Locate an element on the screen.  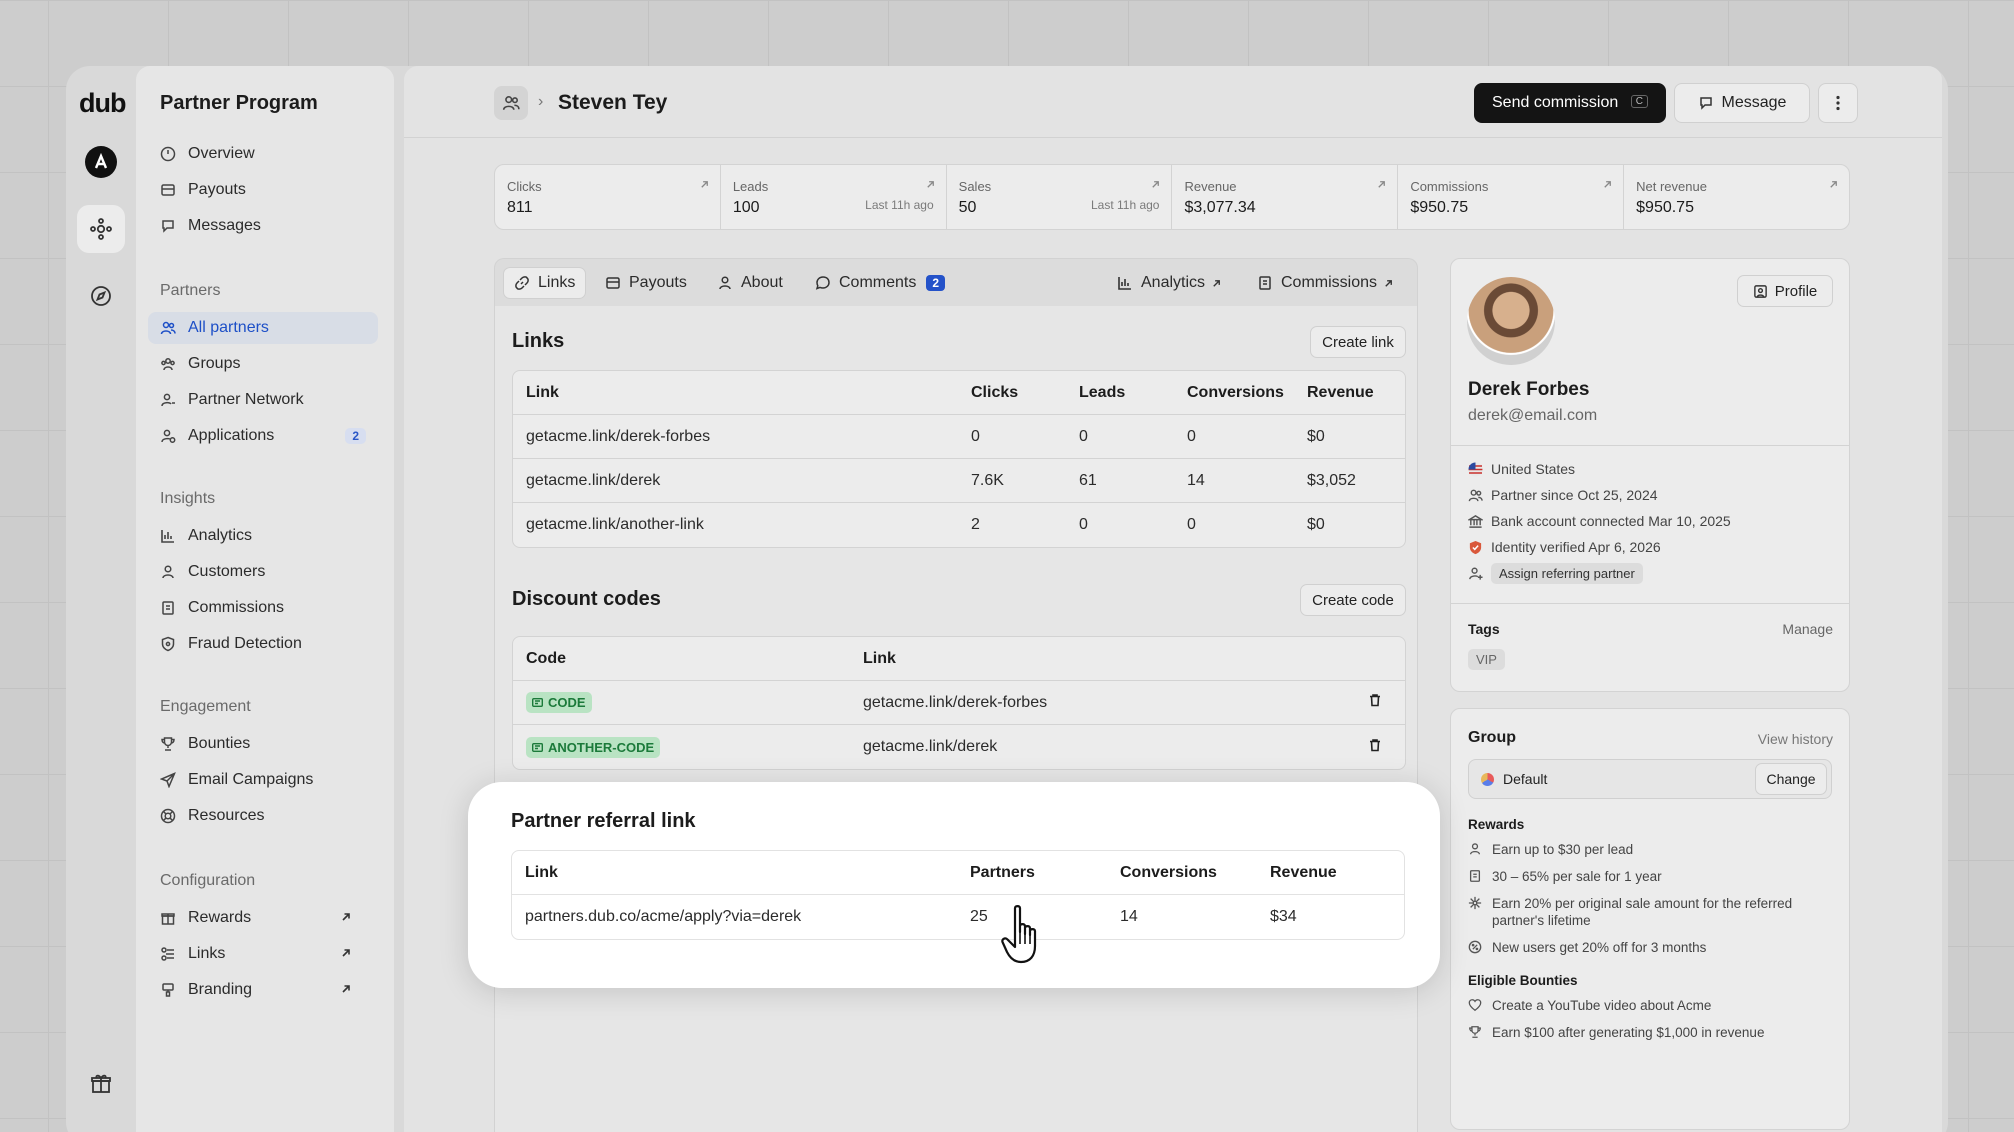
link-cell: getacme.link/another-link is located at coordinates (735, 525).